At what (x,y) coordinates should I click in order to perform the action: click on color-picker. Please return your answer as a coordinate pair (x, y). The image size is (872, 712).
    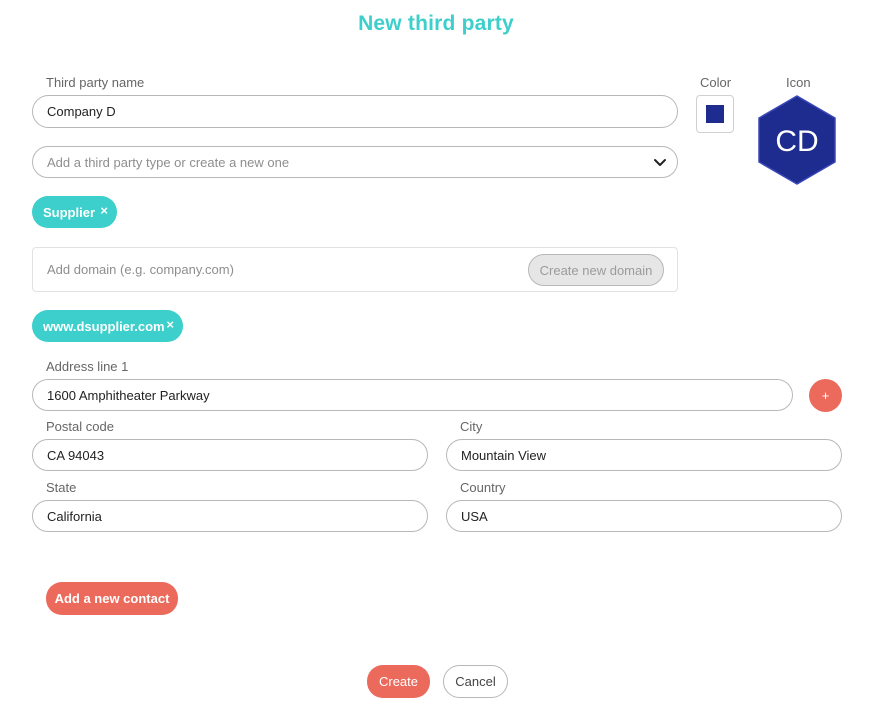
    Looking at the image, I should click on (715, 114).